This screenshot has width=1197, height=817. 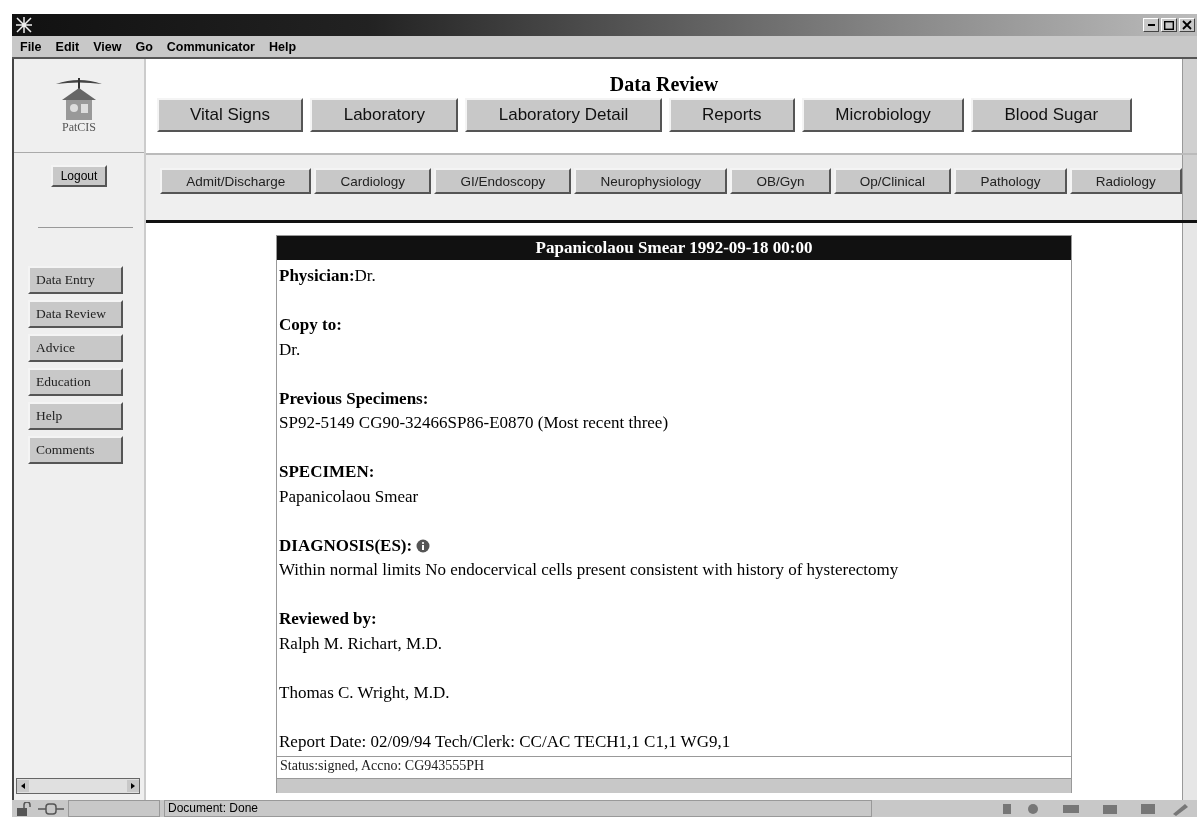 What do you see at coordinates (883, 115) in the screenshot?
I see `nav-tab: Microbiology` at bounding box center [883, 115].